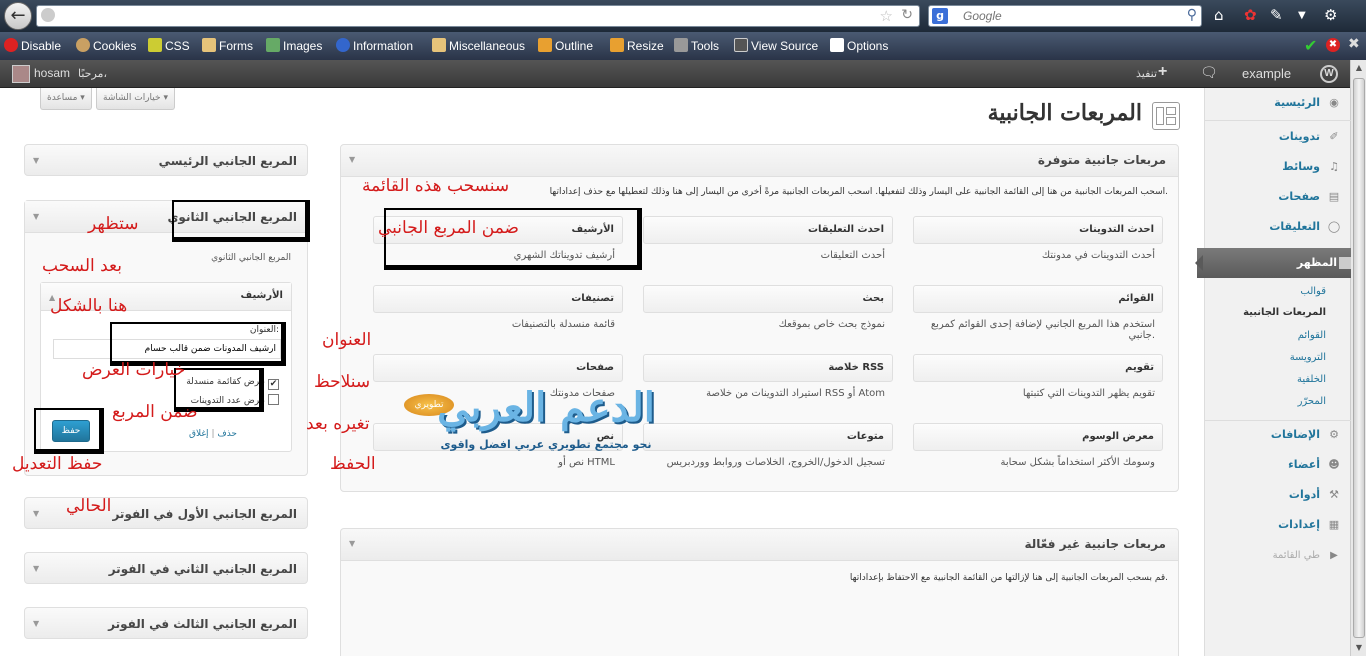  What do you see at coordinates (498, 299) in the screenshot?
I see `widget-categories: تصنيفات` at bounding box center [498, 299].